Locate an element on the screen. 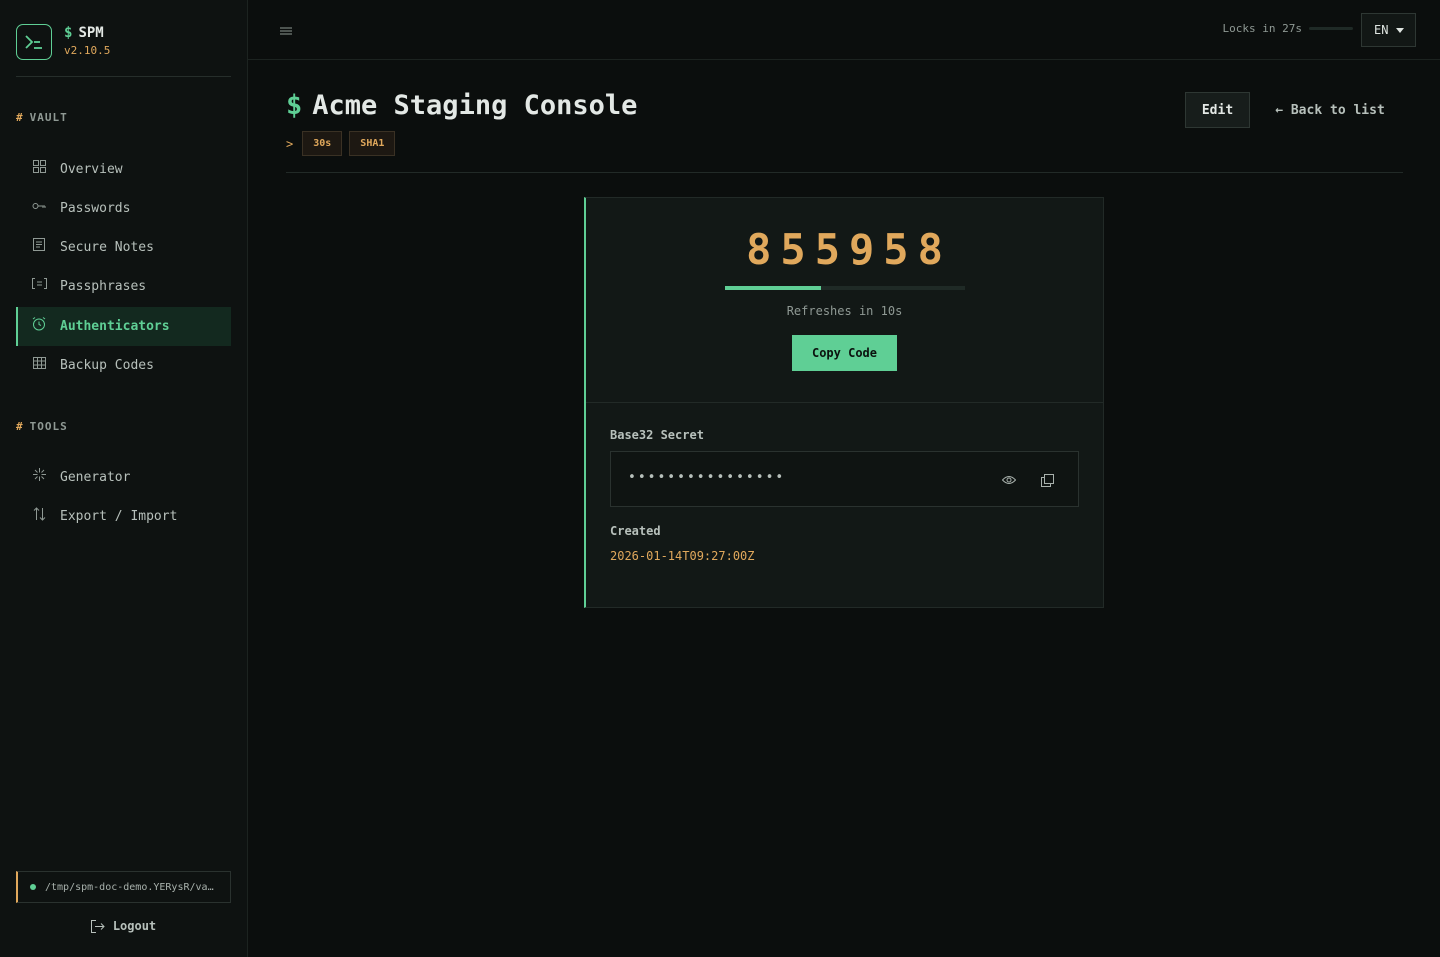 Image resolution: width=1440 pixels, height=957 pixels. reveal-secret-button is located at coordinates (1009, 480).